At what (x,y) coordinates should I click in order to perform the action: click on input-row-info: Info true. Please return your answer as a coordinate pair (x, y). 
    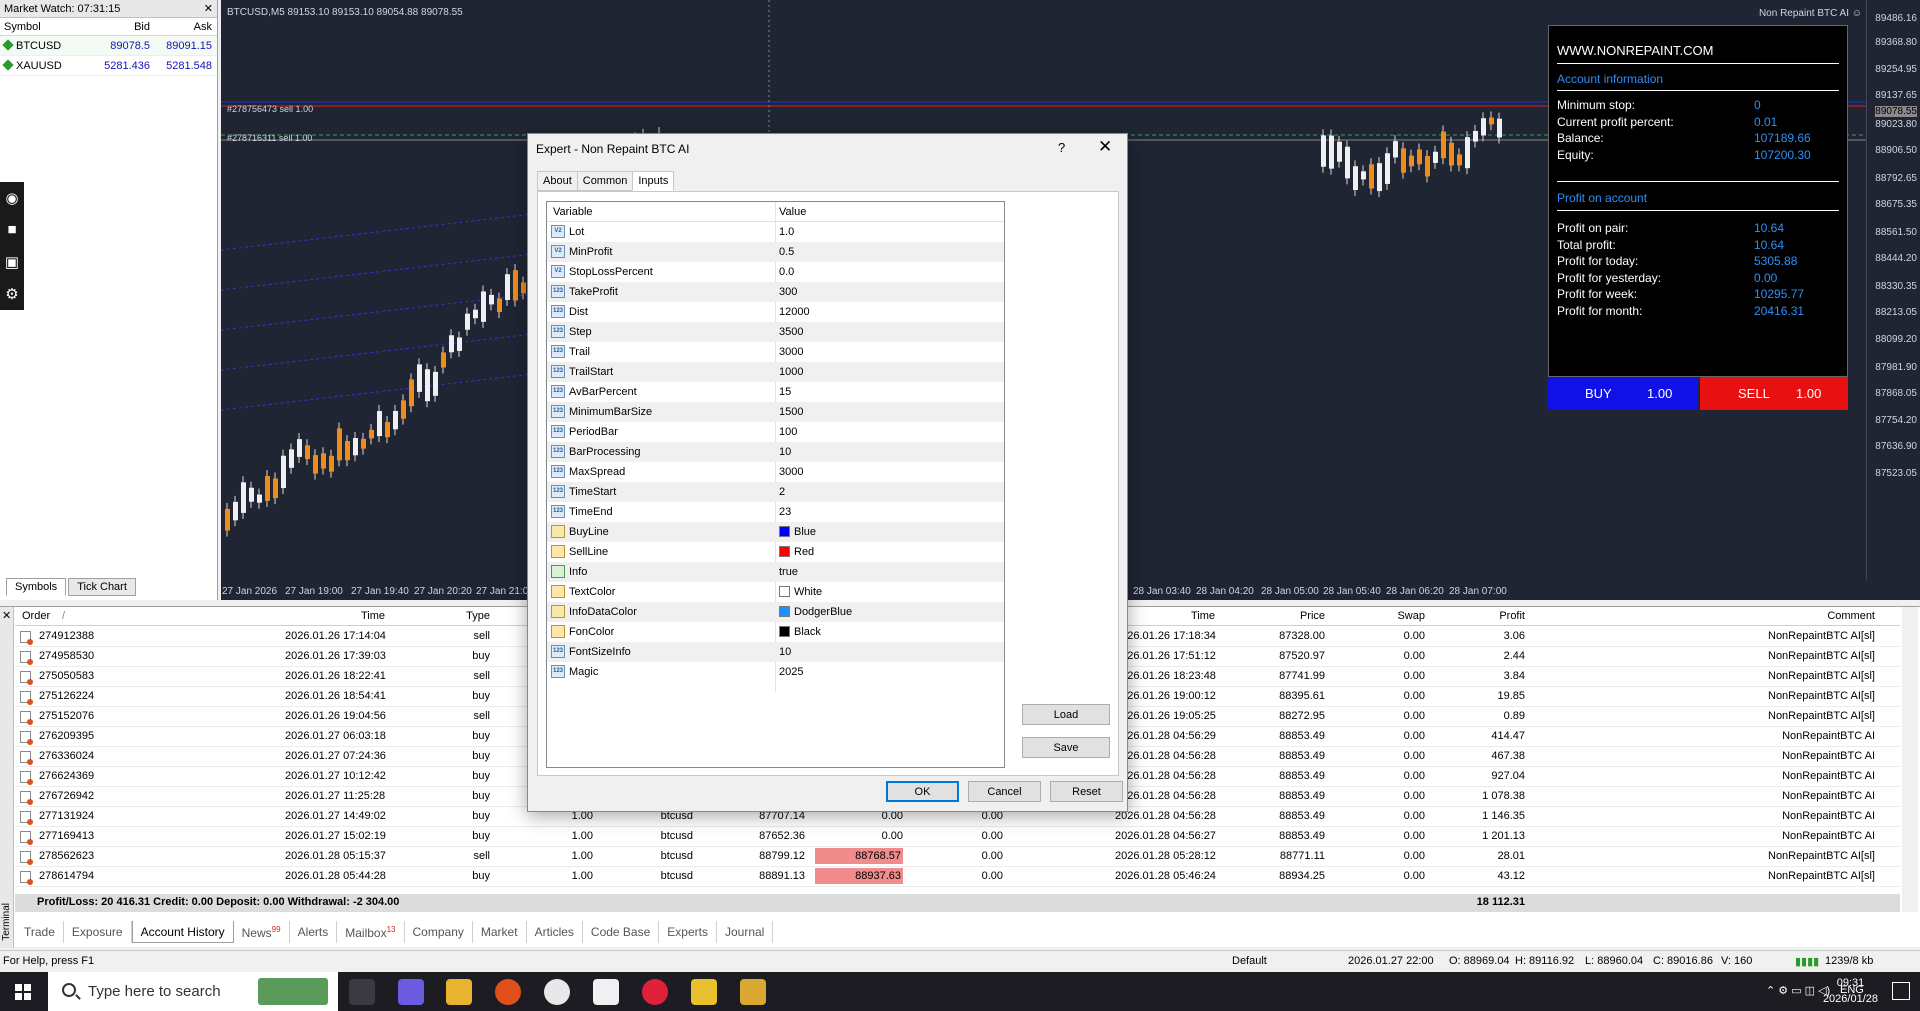
    Looking at the image, I should click on (775, 572).